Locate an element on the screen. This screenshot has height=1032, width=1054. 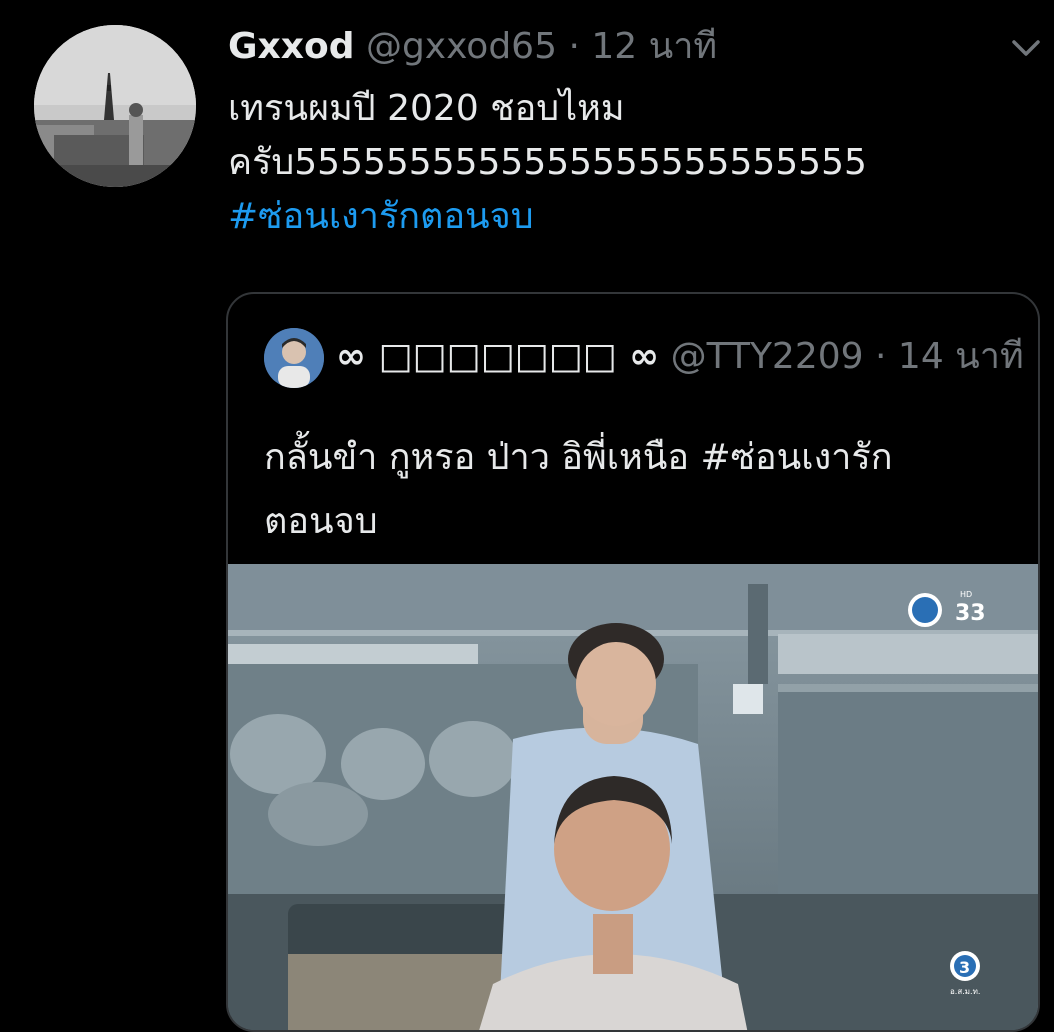
channel-logo-bottom: 3 is located at coordinates (964, 967).